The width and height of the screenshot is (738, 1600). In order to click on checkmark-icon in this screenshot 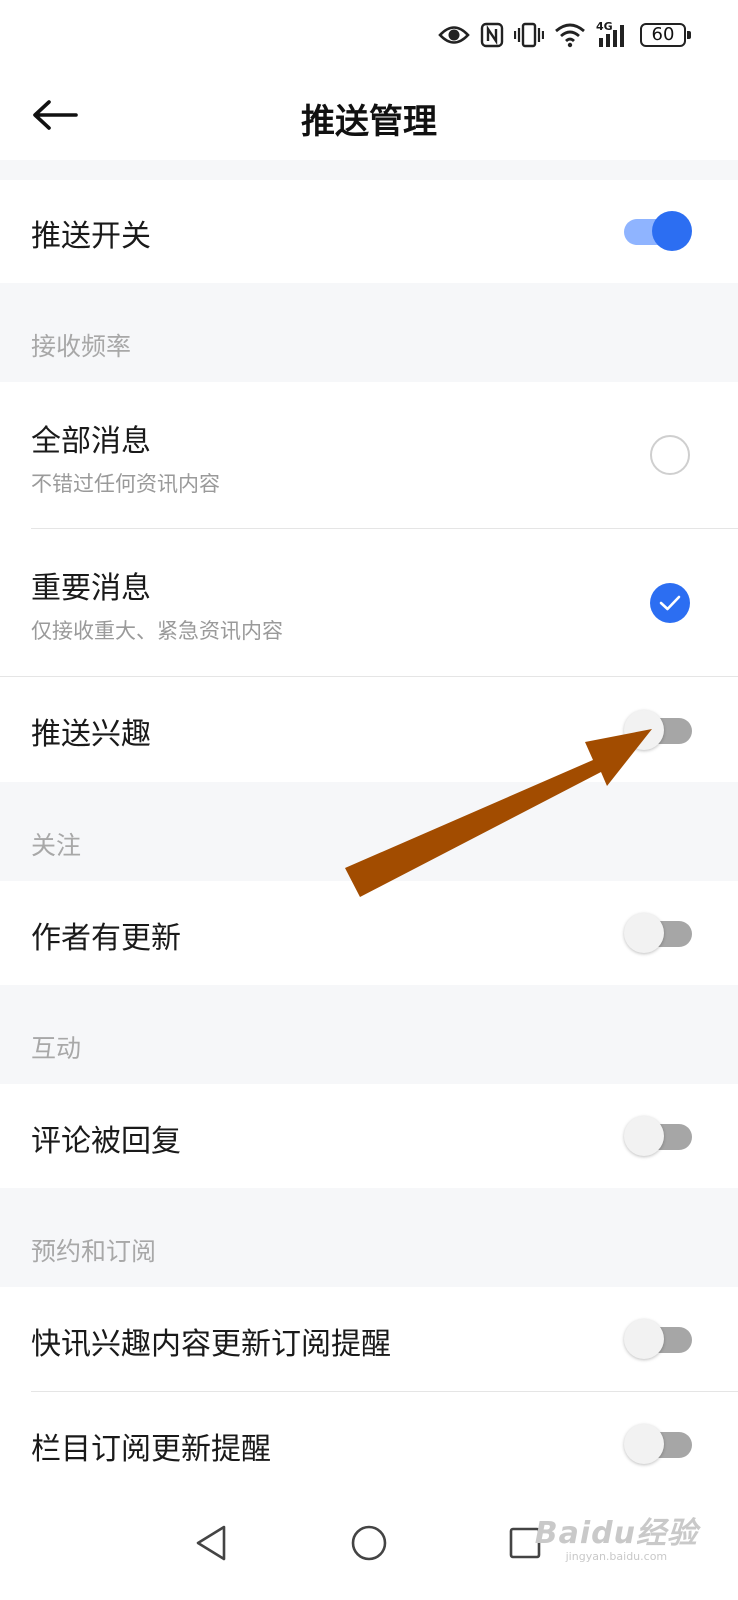, I will do `click(670, 603)`.